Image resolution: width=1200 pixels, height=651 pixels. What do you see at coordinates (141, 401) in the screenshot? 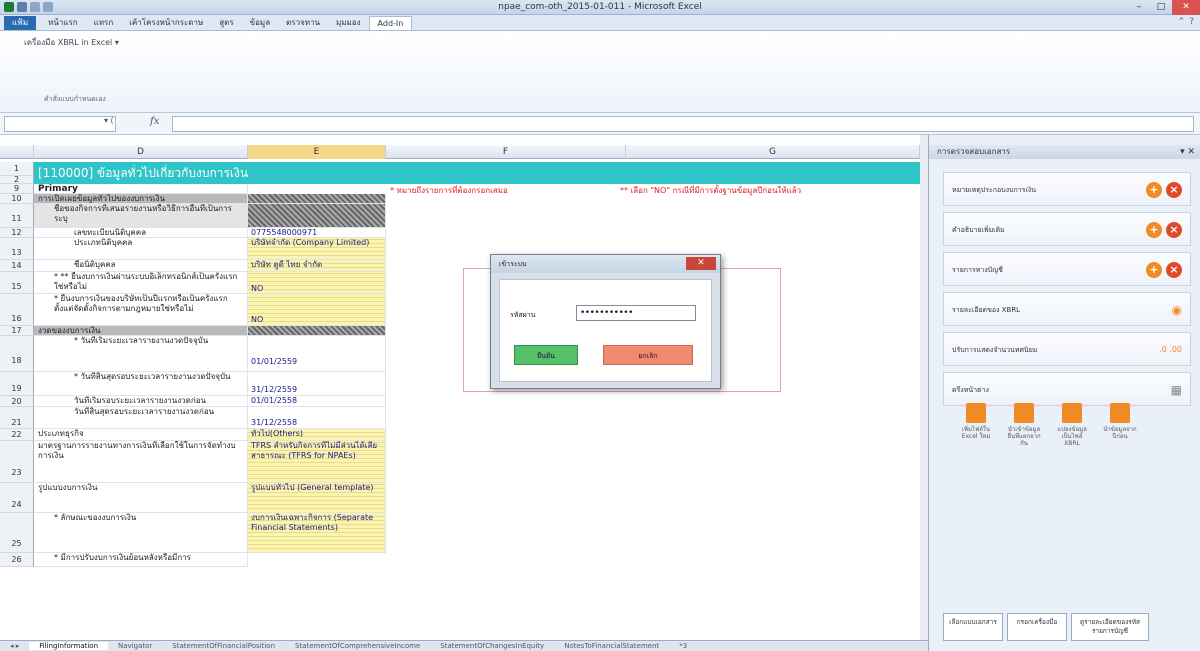
I see `cell-d: วันที่เริ่มรอบระยะเวลารายงานงวดก่อน` at bounding box center [141, 401].